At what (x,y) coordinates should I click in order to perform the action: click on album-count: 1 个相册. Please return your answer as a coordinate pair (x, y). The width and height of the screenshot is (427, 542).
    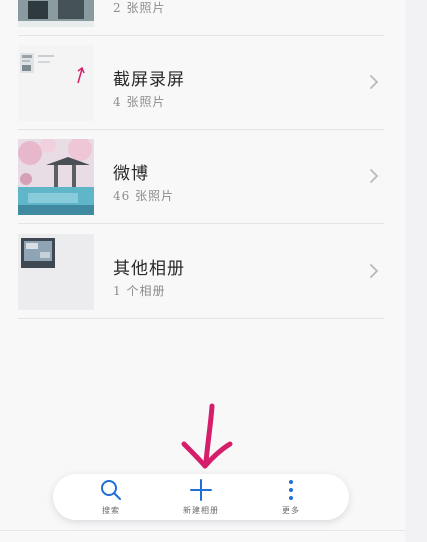
    Looking at the image, I should click on (139, 291).